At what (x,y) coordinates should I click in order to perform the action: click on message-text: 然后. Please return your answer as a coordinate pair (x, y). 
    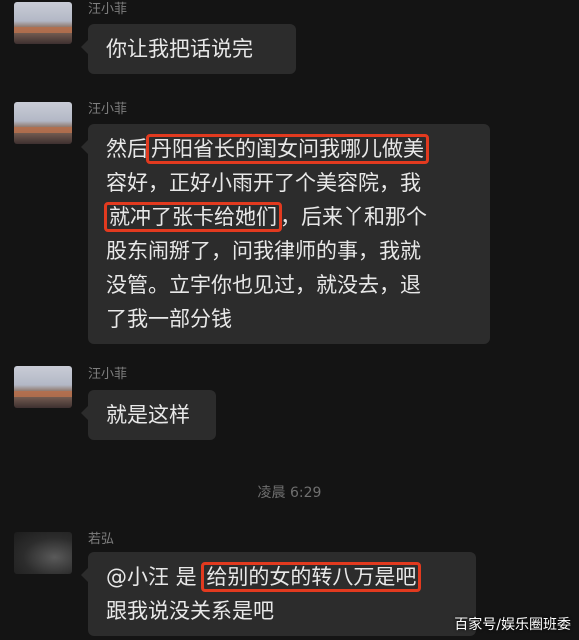
    Looking at the image, I should click on (127, 149).